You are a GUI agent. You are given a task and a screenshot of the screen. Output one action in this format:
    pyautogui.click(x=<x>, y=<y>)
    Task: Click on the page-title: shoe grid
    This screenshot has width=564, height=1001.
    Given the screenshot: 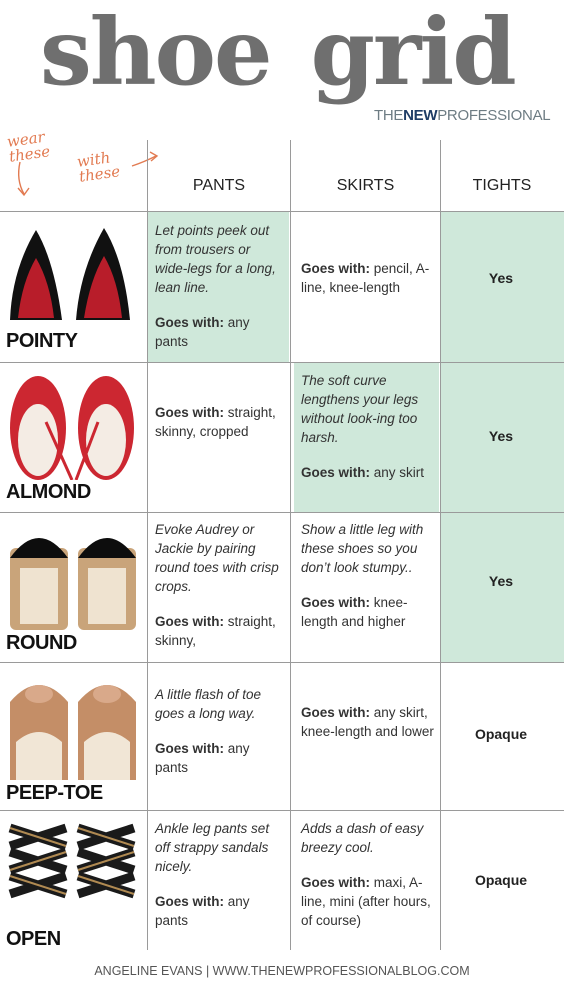 What is the action you would take?
    pyautogui.click(x=278, y=52)
    